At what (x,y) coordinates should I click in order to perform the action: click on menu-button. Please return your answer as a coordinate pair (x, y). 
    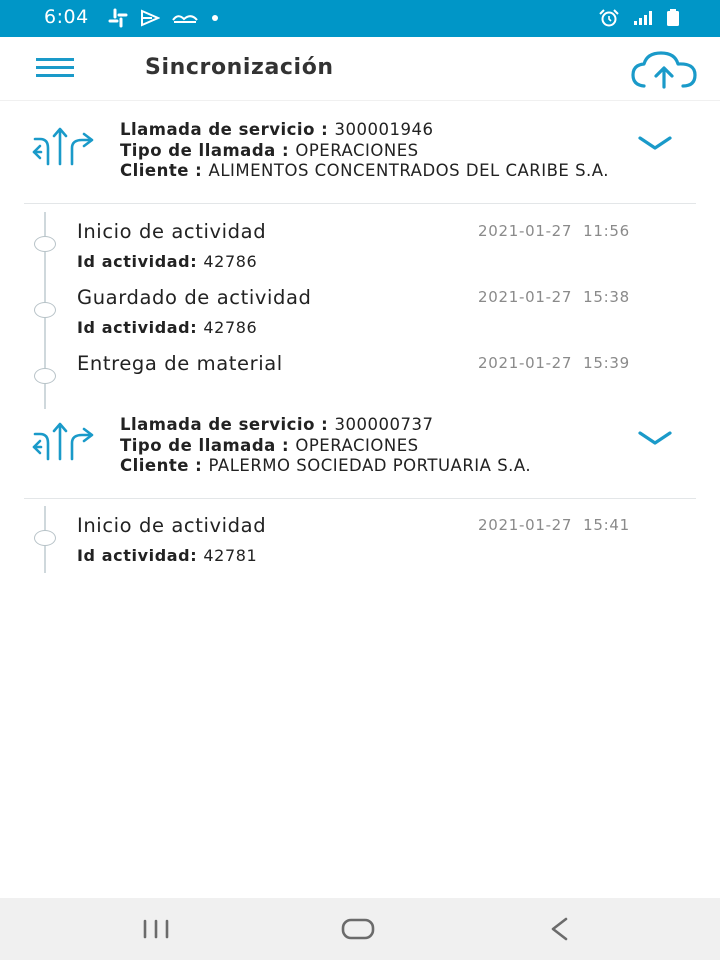
    Looking at the image, I should click on (55, 68).